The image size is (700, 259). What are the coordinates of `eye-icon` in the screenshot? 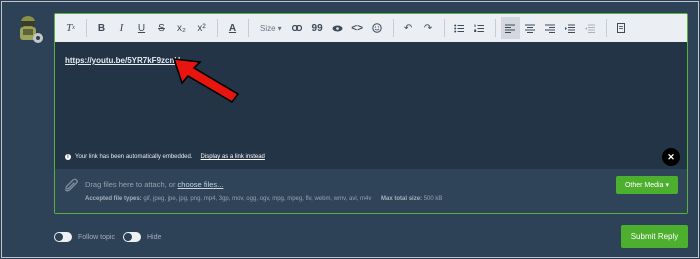 It's located at (337, 28).